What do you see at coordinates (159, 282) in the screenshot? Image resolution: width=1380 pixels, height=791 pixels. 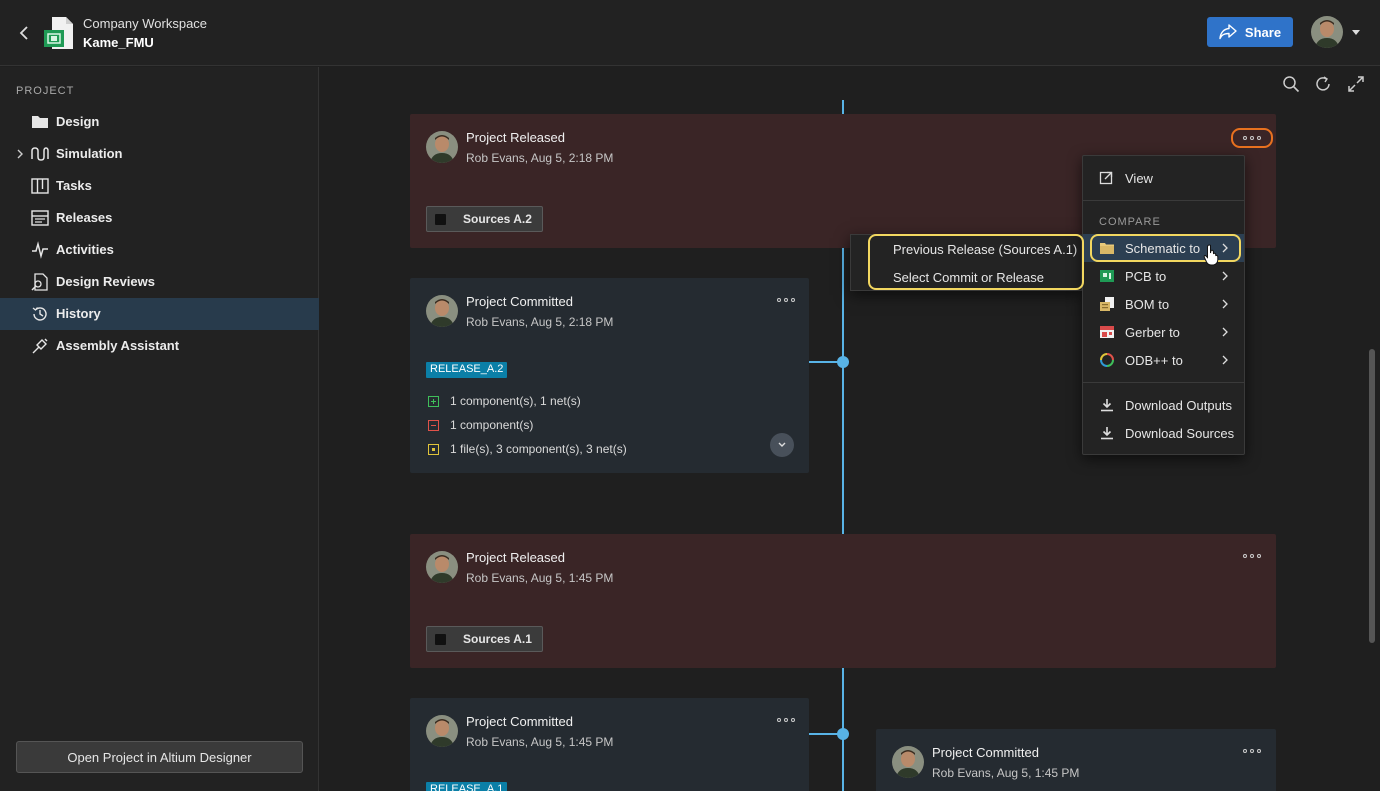 I see `sidebar-item-design-reviews: Design Reviews` at bounding box center [159, 282].